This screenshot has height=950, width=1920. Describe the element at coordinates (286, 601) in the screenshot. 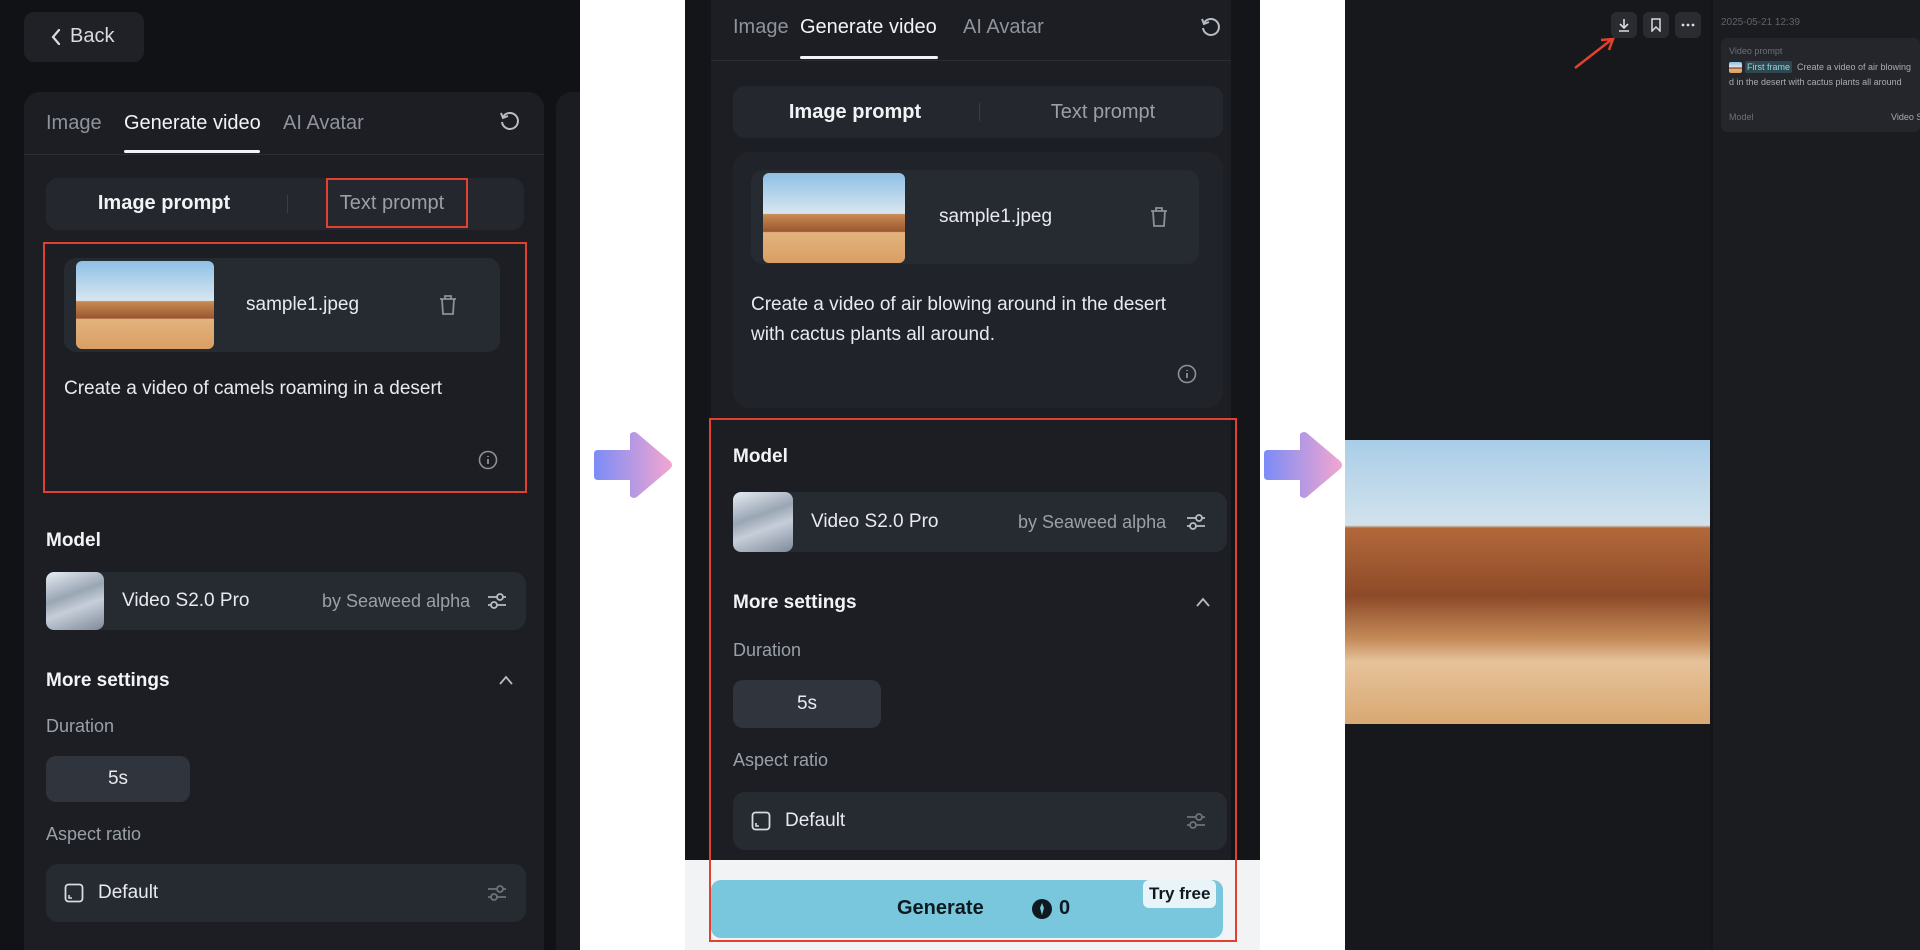

I see `model-selector: Video S2.0 Pro by Seaweed alpha` at that location.